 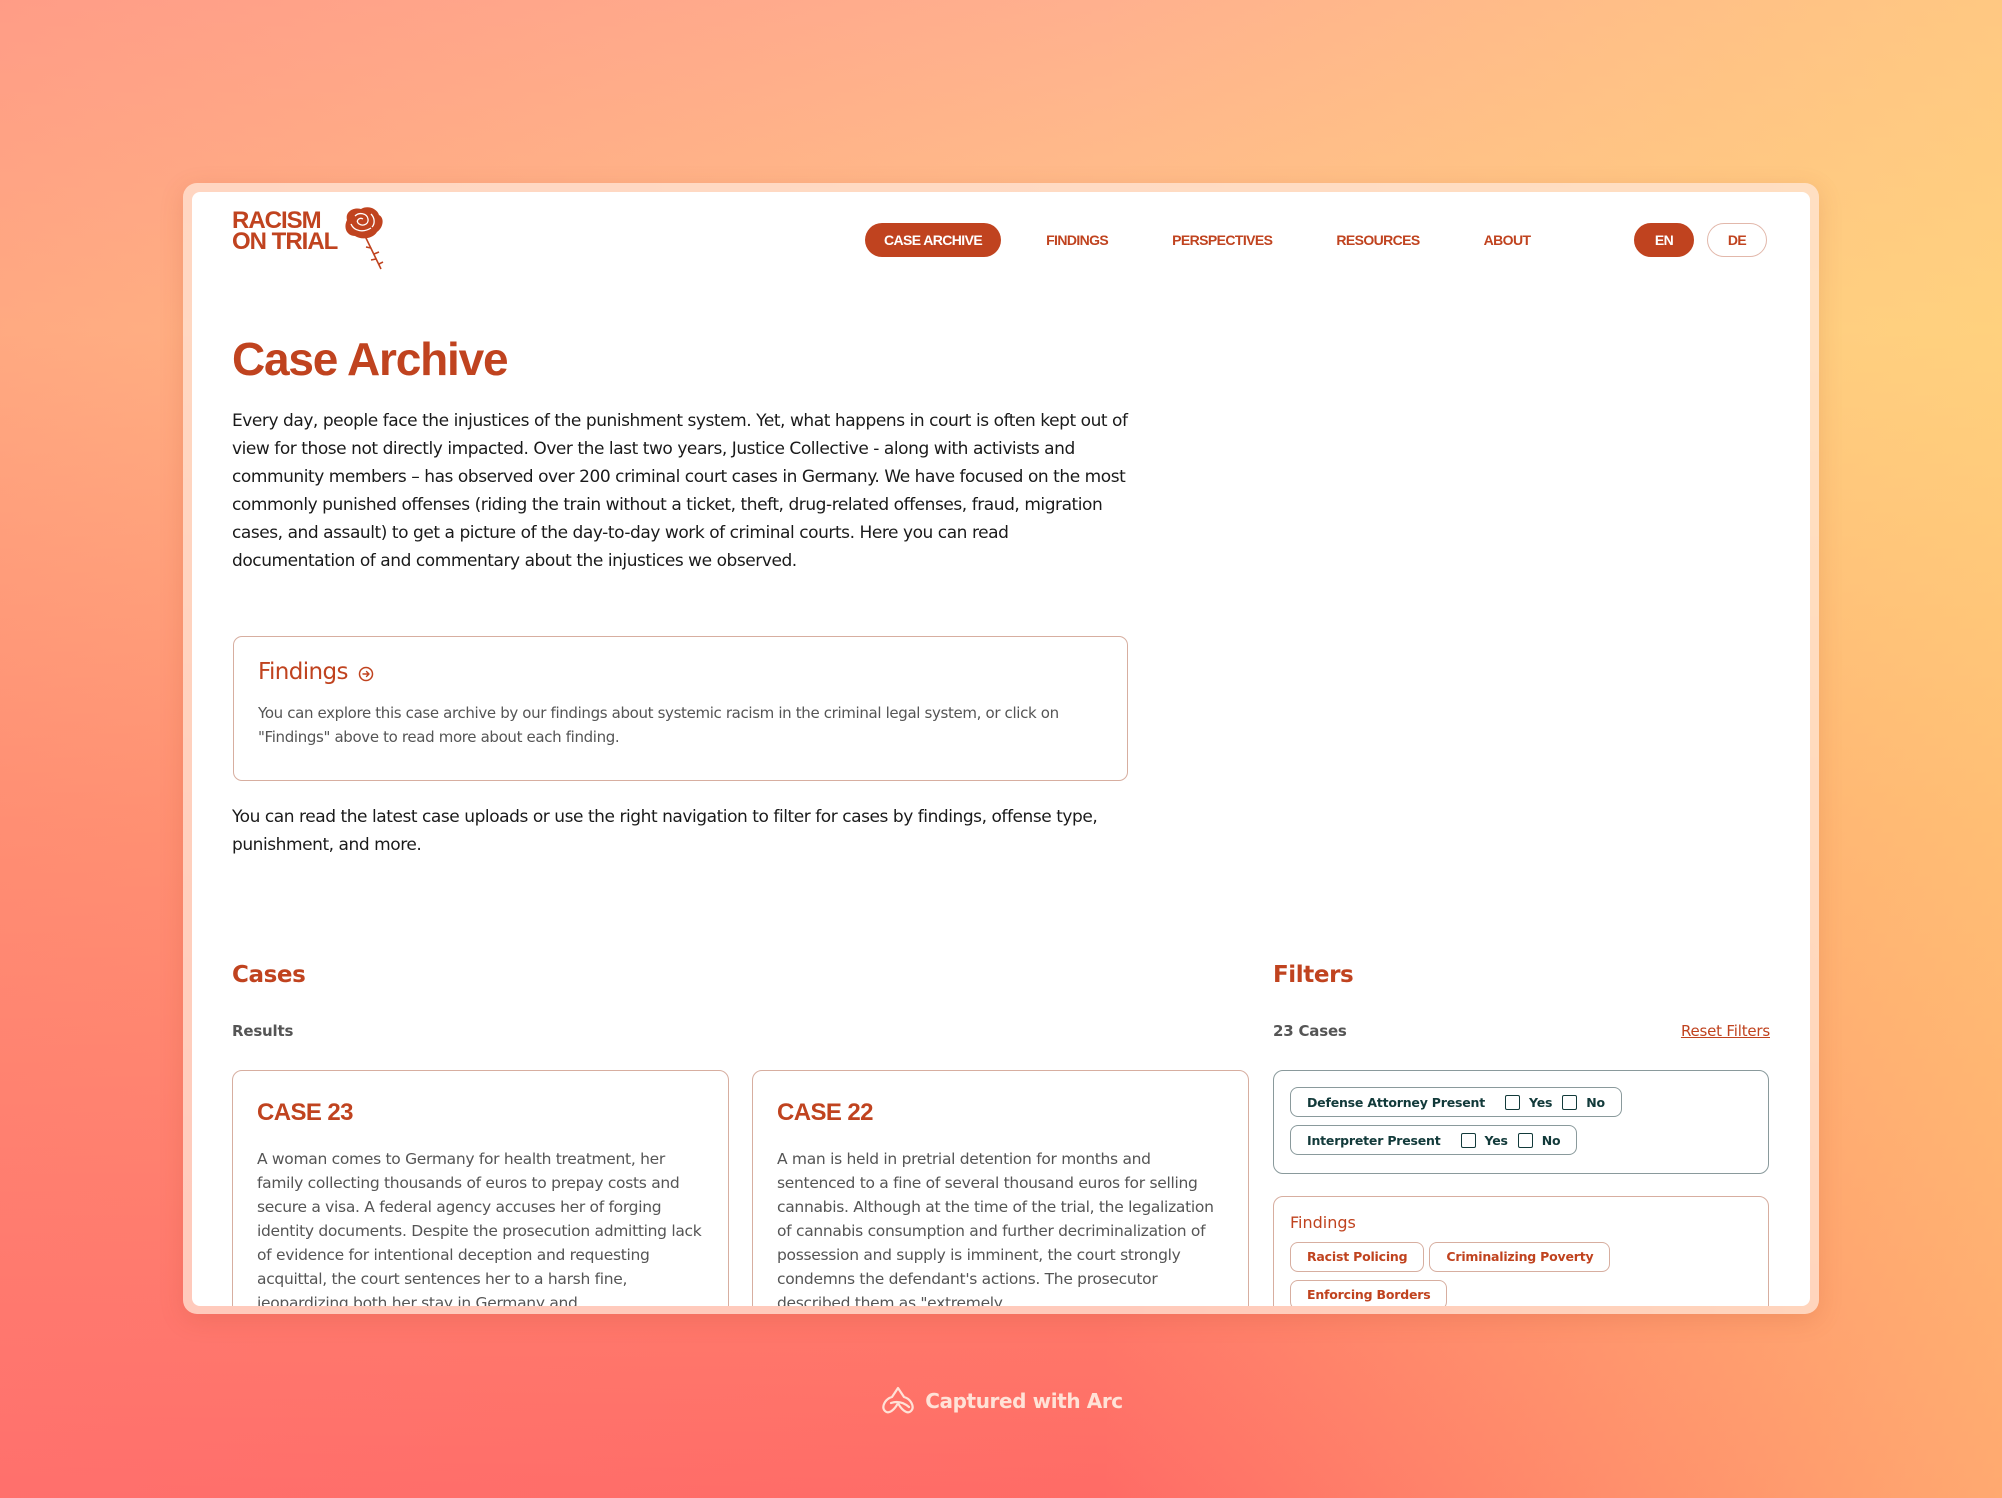 I want to click on tag-criminalizing-poverty: Criminalizing Poverty, so click(x=1520, y=1257).